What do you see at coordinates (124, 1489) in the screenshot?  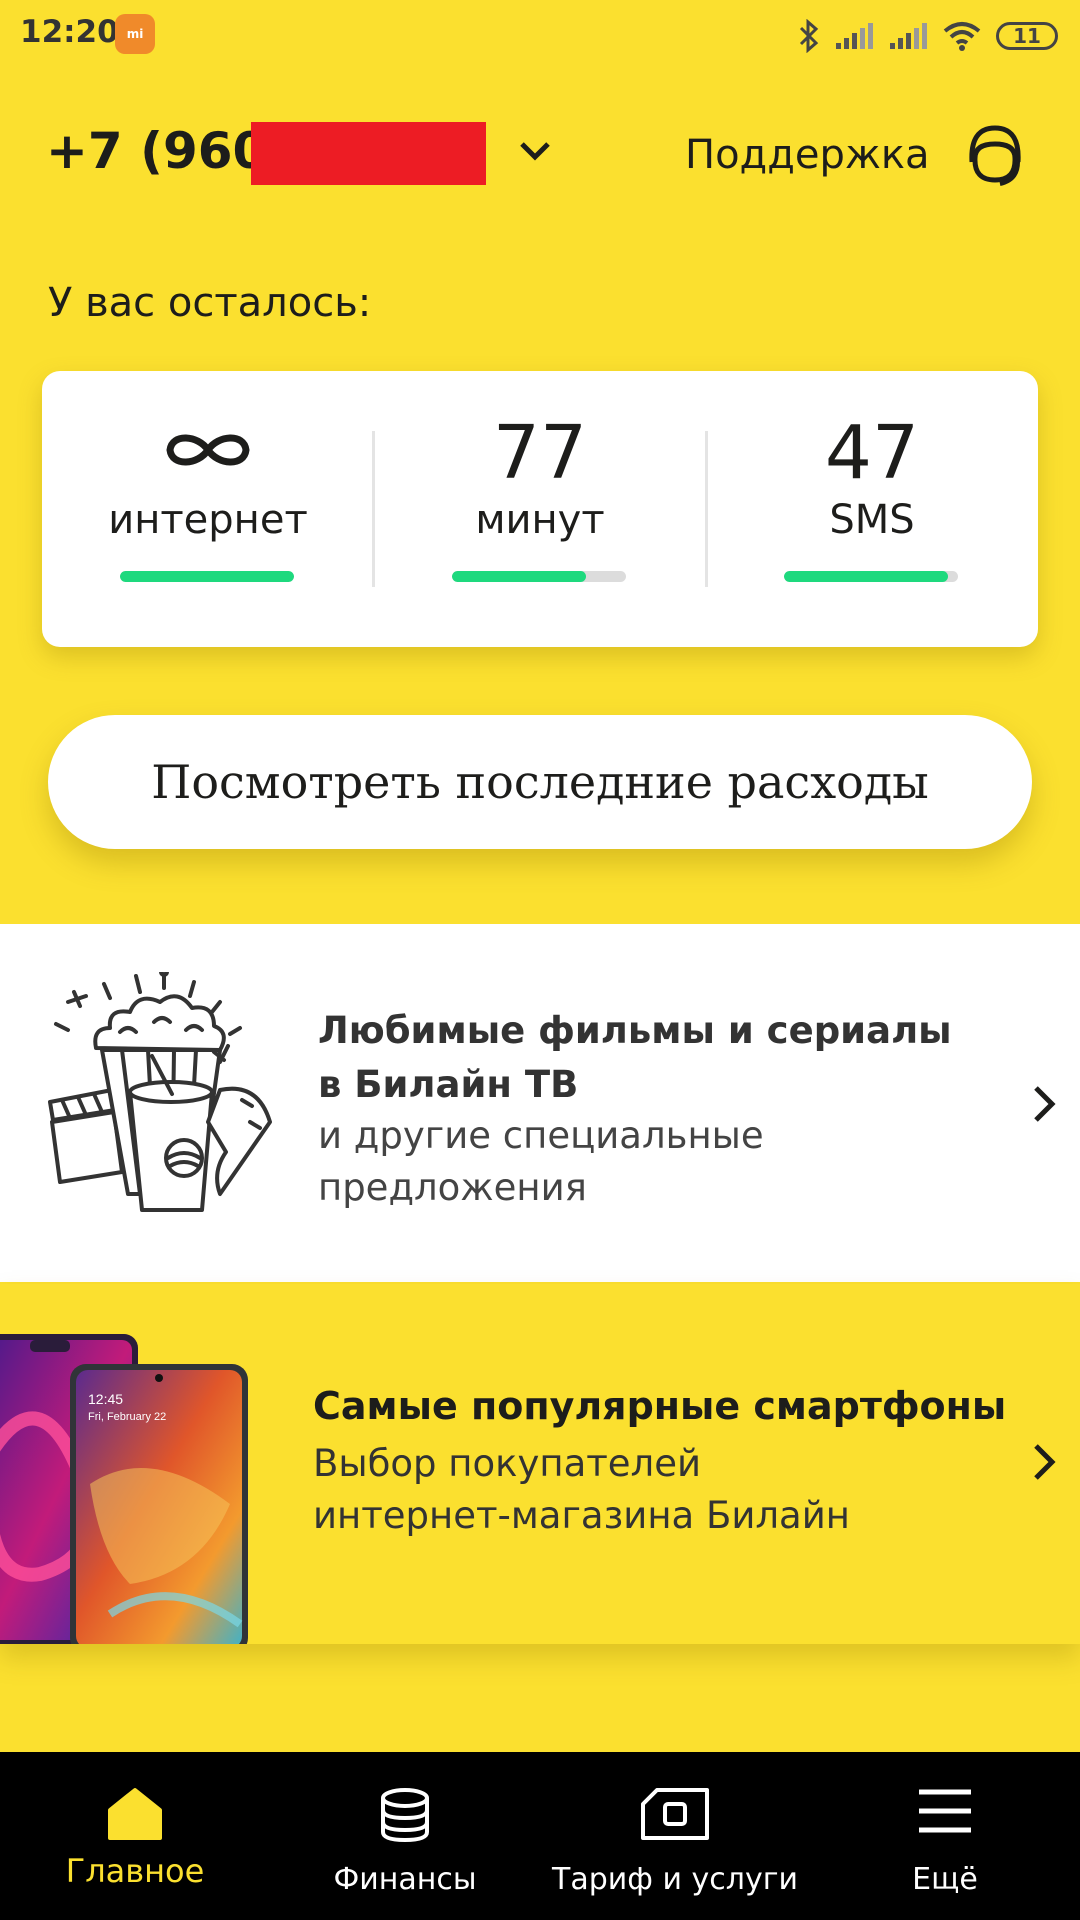 I see `smartphones-image: 12:45 Fri, February 22` at bounding box center [124, 1489].